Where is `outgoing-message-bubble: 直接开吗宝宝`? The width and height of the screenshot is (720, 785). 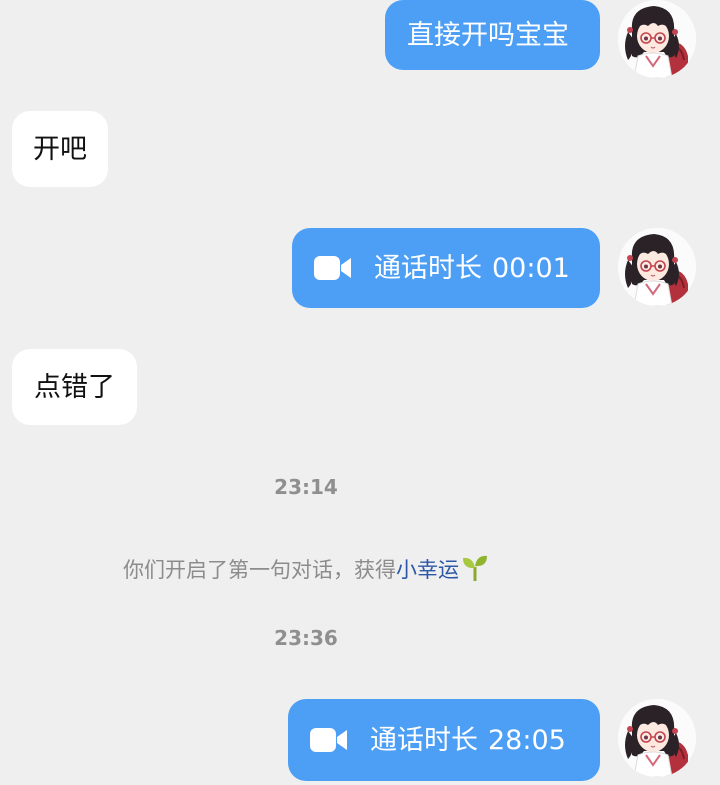 outgoing-message-bubble: 直接开吗宝宝 is located at coordinates (492, 35).